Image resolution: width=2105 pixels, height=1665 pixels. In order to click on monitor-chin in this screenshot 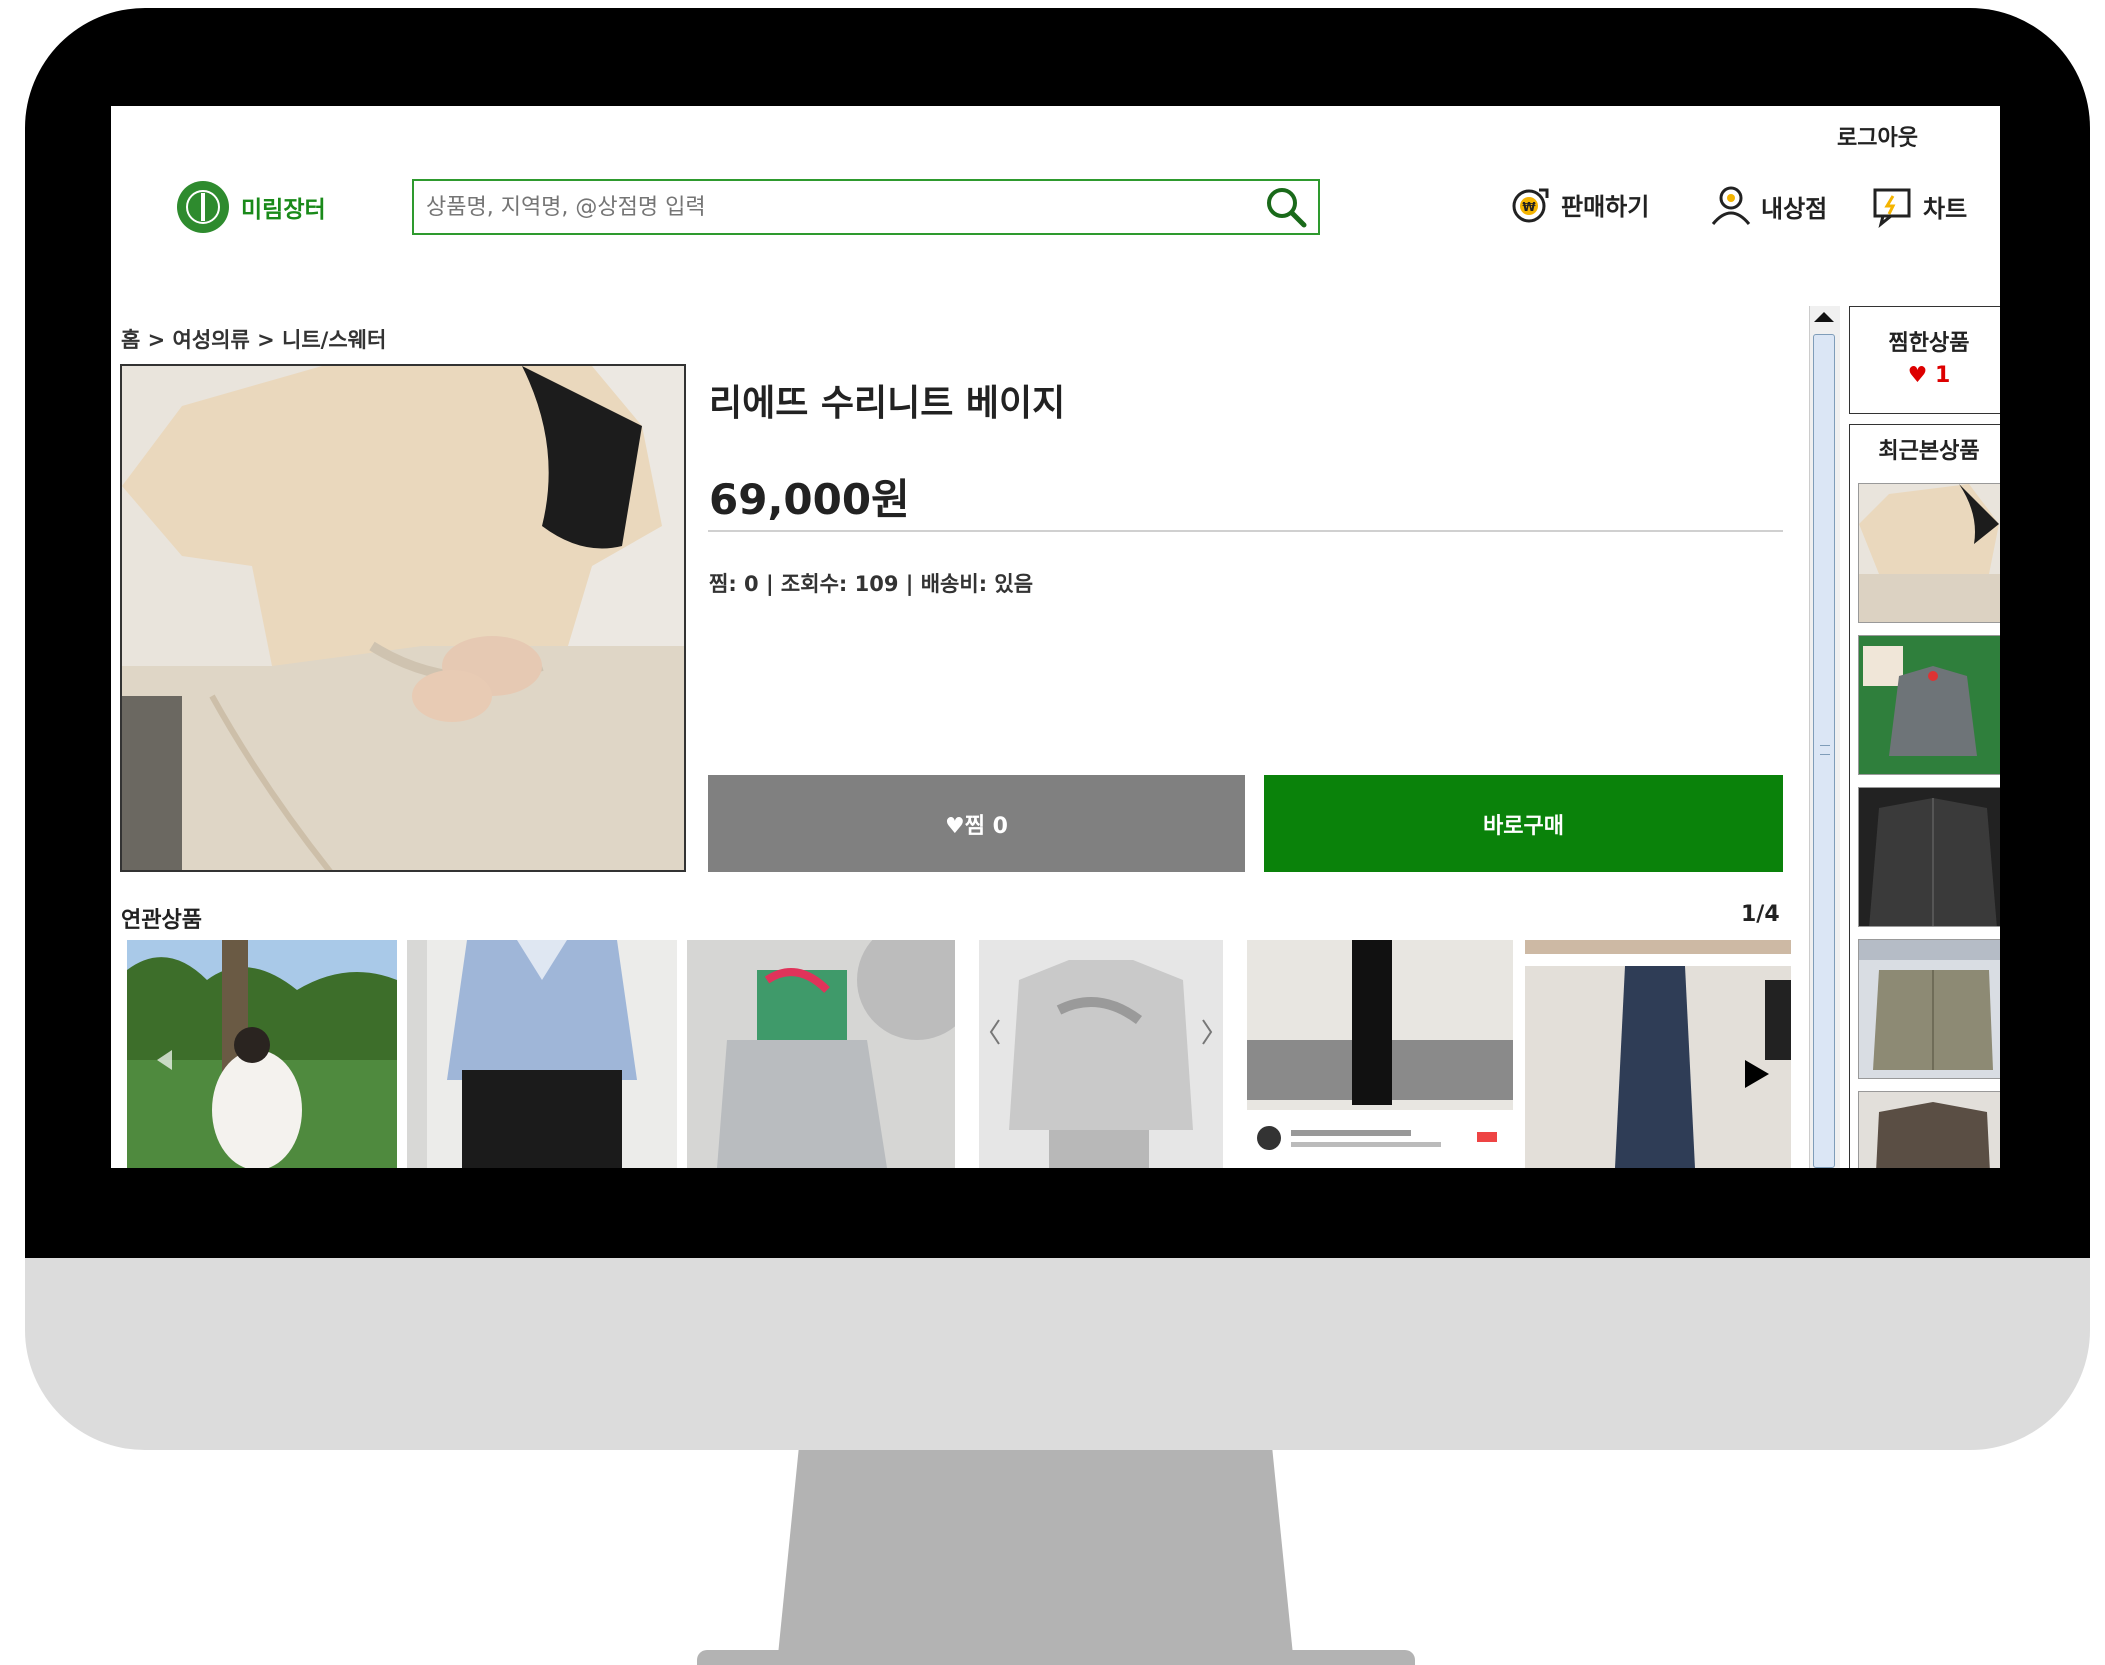, I will do `click(1057, 1354)`.